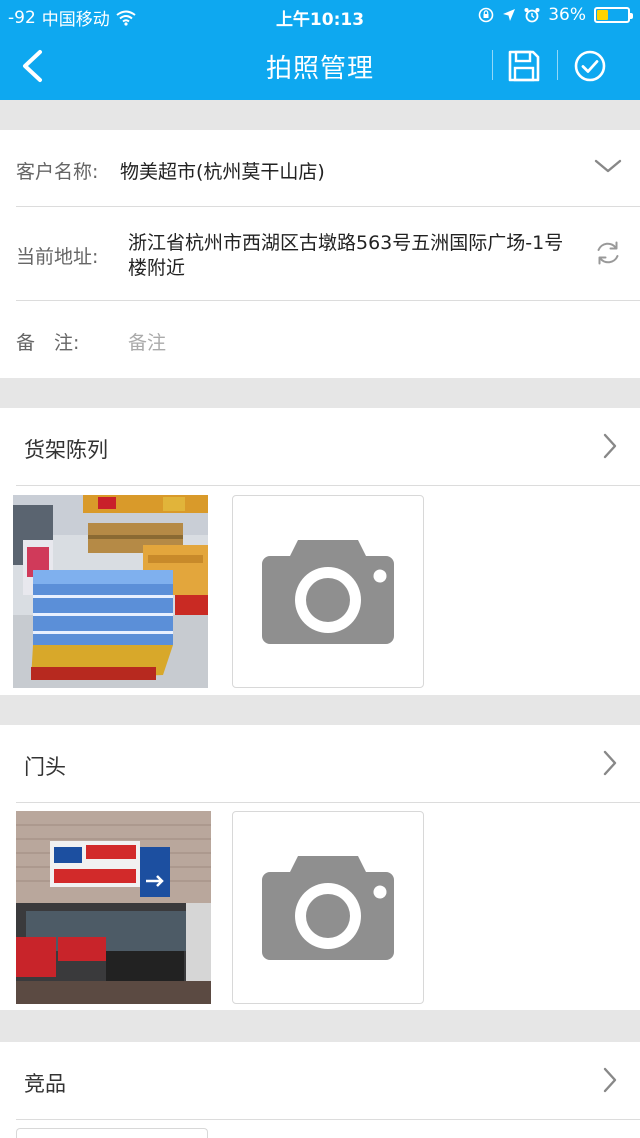 Image resolution: width=640 pixels, height=1138 pixels. I want to click on section-header: 门头, so click(320, 764).